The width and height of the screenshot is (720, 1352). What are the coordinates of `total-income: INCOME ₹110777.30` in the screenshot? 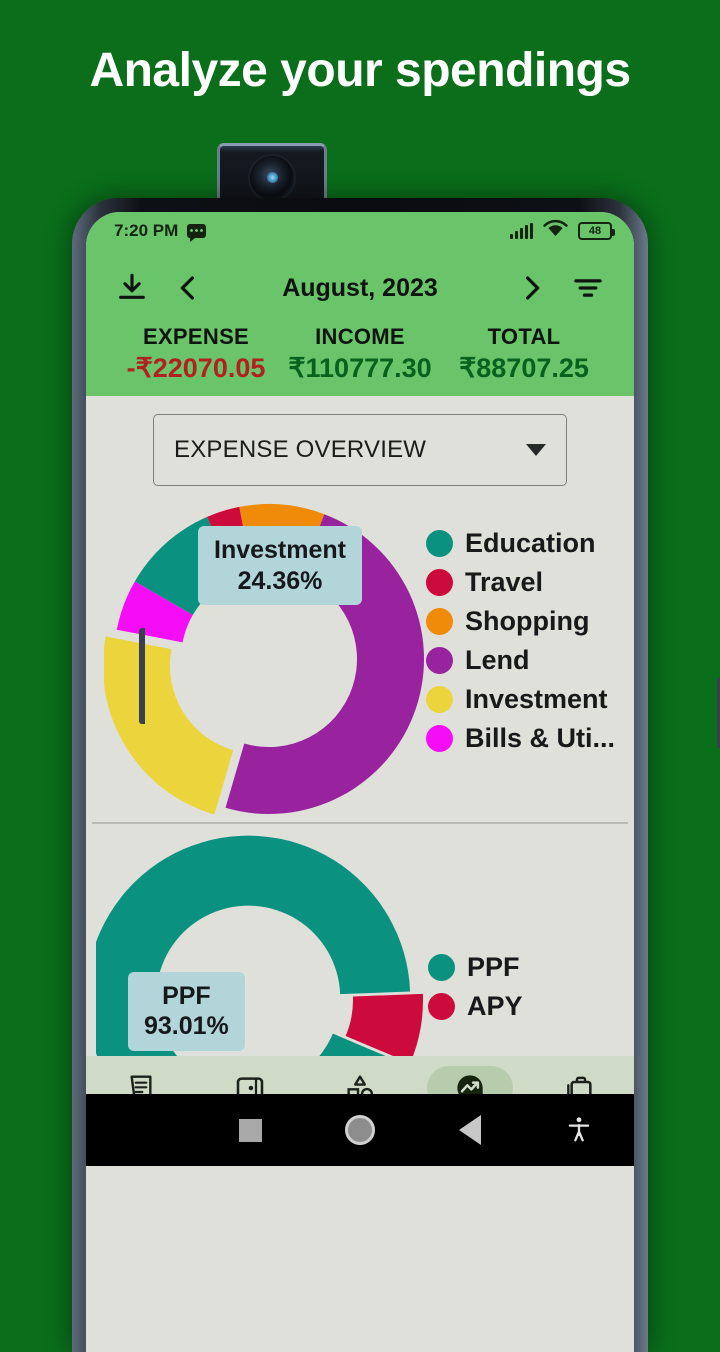 It's located at (360, 354).